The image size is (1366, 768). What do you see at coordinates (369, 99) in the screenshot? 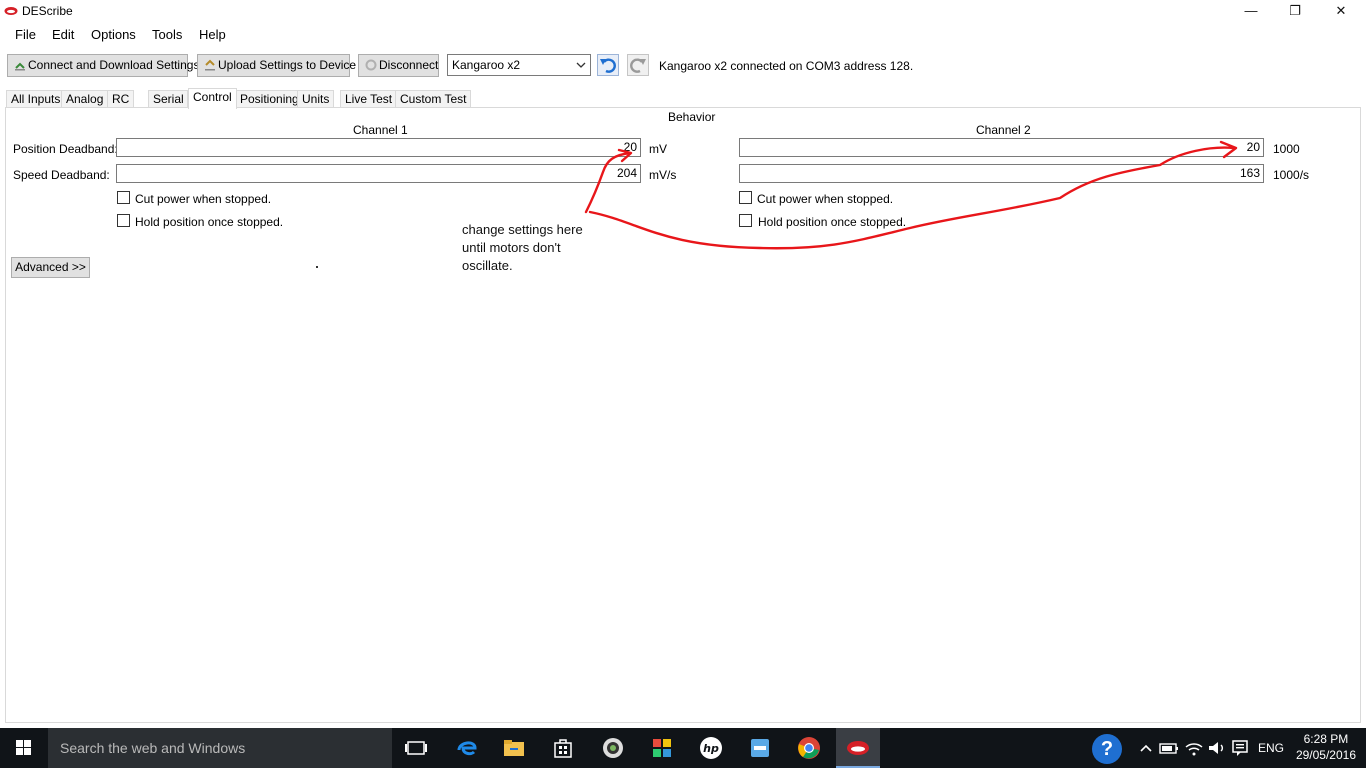
I see `tab-live-test: Live Test` at bounding box center [369, 99].